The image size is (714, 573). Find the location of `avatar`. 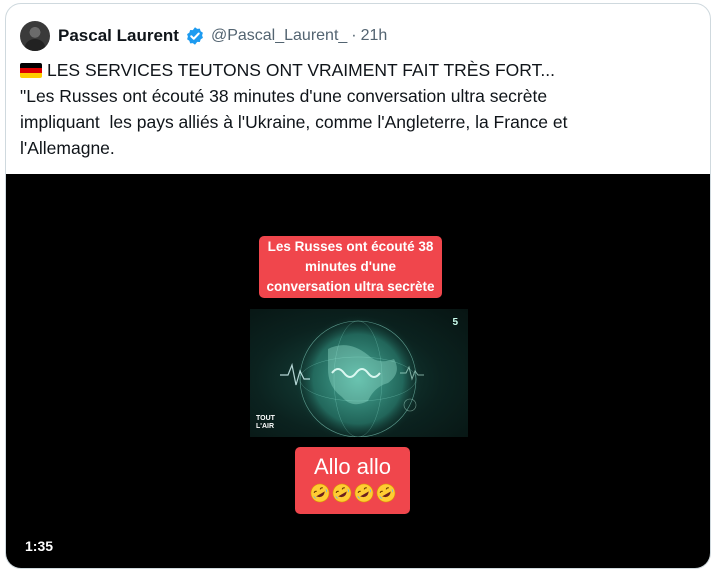

avatar is located at coordinates (35, 36).